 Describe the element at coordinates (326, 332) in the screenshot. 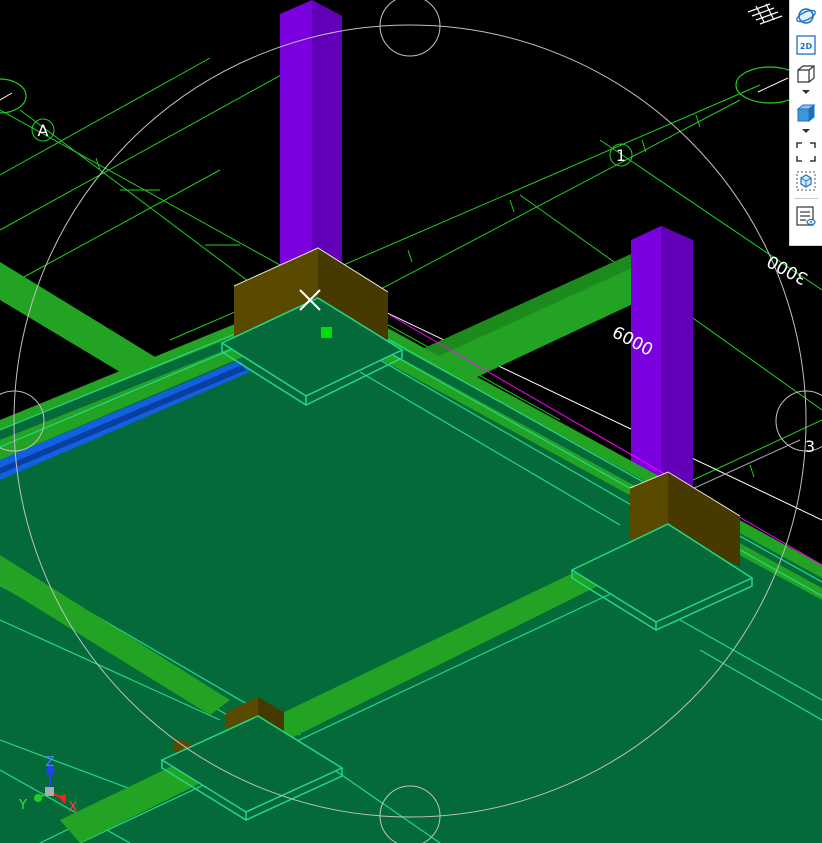

I see `grip-point` at that location.